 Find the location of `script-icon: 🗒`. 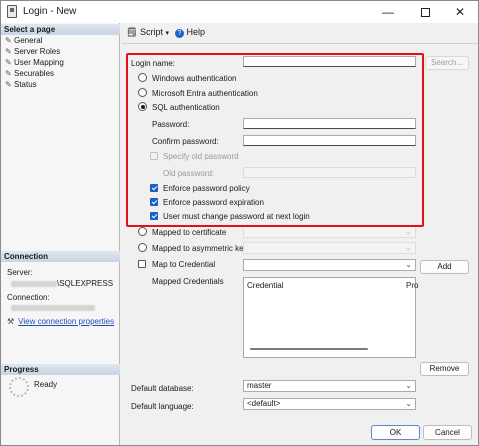

script-icon: 🗒 is located at coordinates (132, 32).